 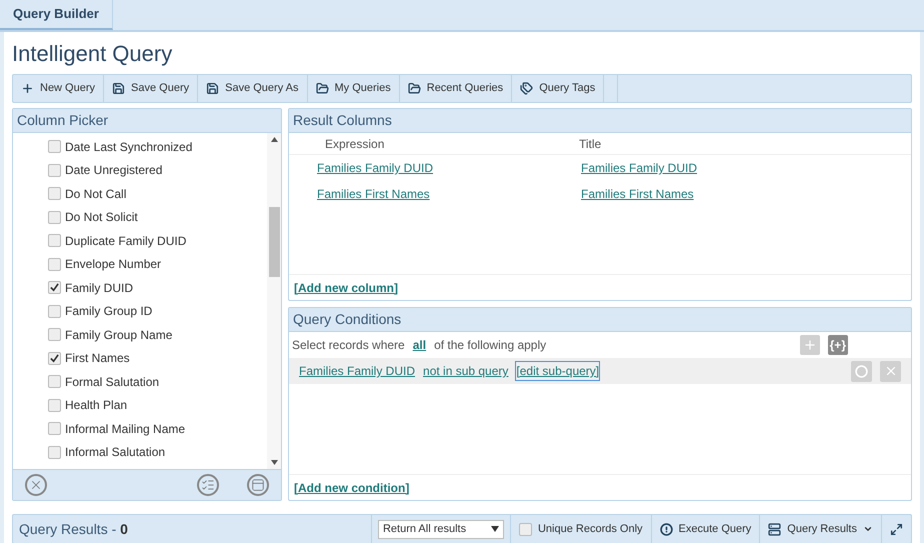 I want to click on return-select: Return All results, so click(x=441, y=529).